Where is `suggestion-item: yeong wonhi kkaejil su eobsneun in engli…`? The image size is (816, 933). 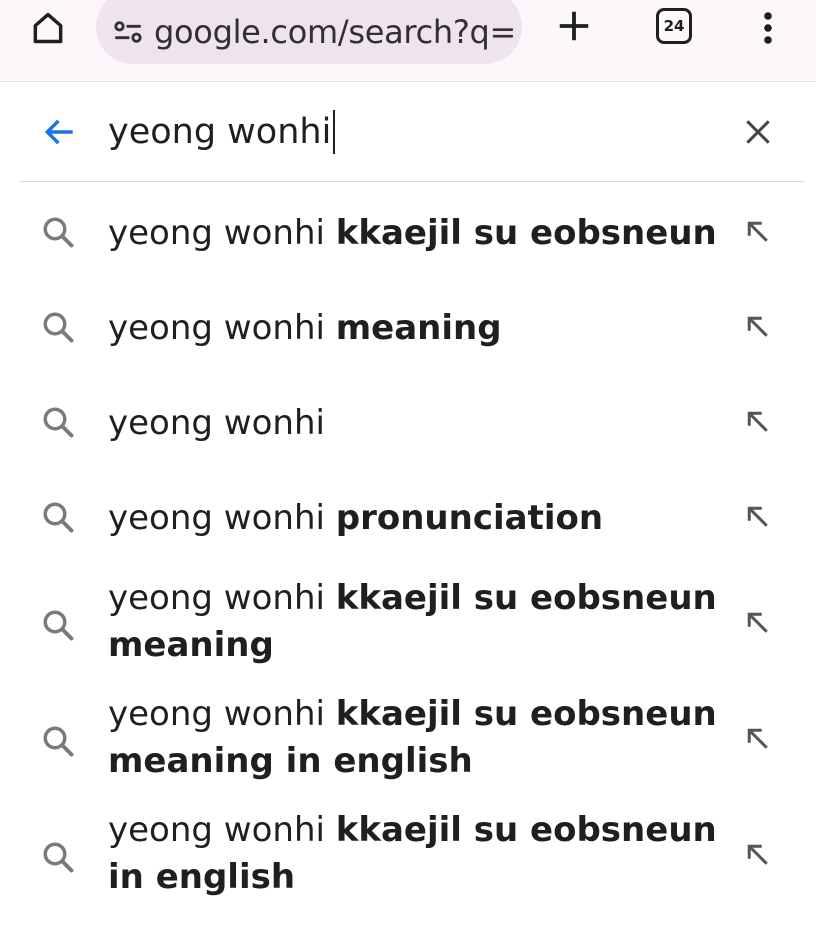 suggestion-item: yeong wonhi kkaejil su eobsneun in engli… is located at coordinates (408, 857).